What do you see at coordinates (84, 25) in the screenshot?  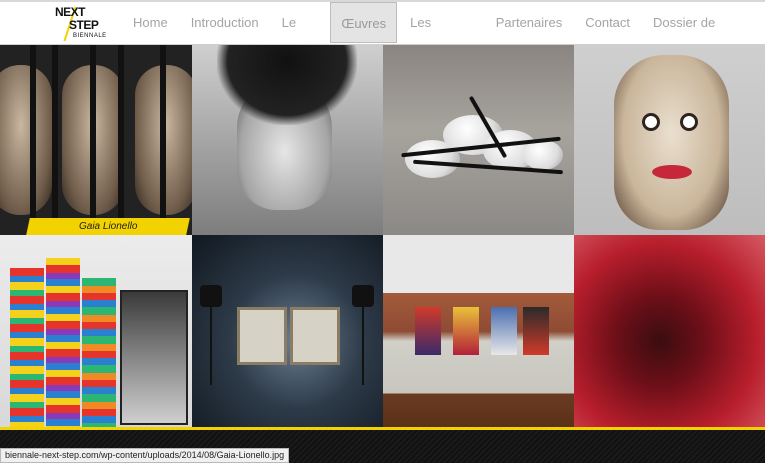 I see `logo-line-2: STEP` at bounding box center [84, 25].